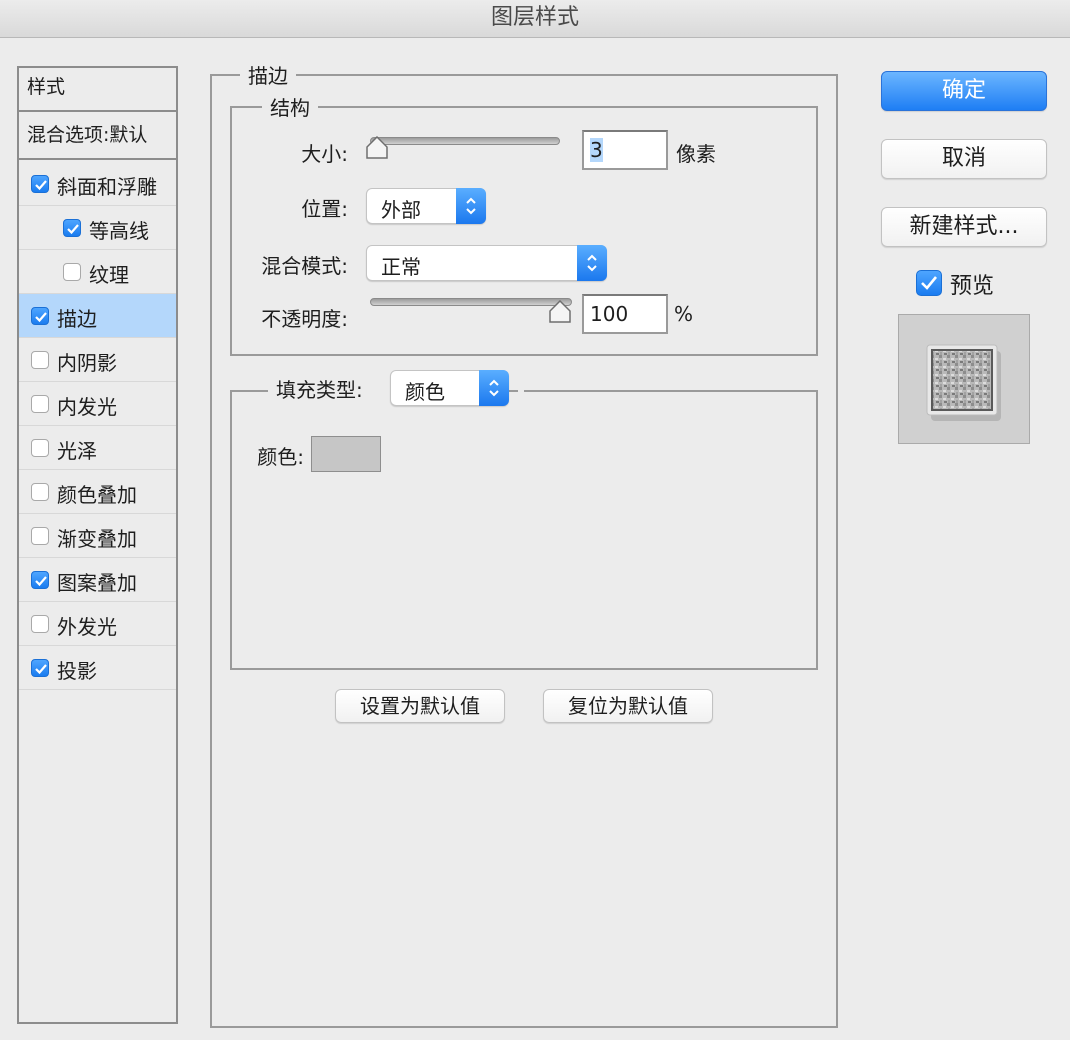 The height and width of the screenshot is (1040, 1070). I want to click on style-item: 斜面和浮雕, so click(97, 184).